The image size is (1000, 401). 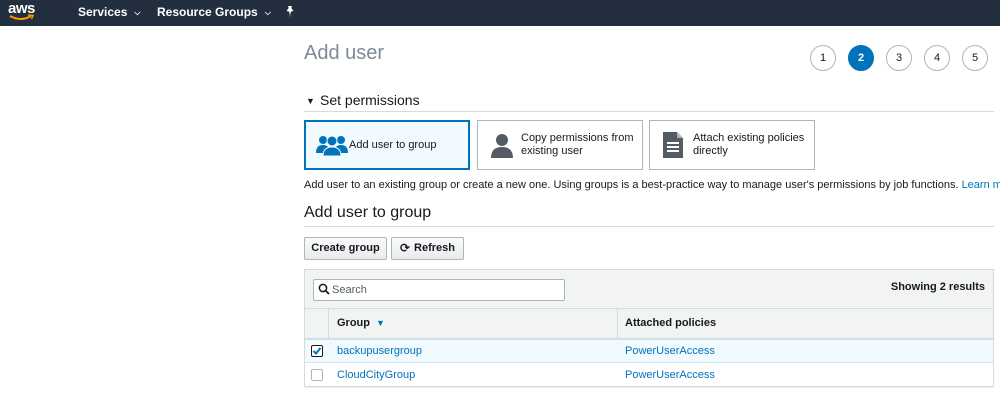 I want to click on step-5: 5, so click(x=975, y=58).